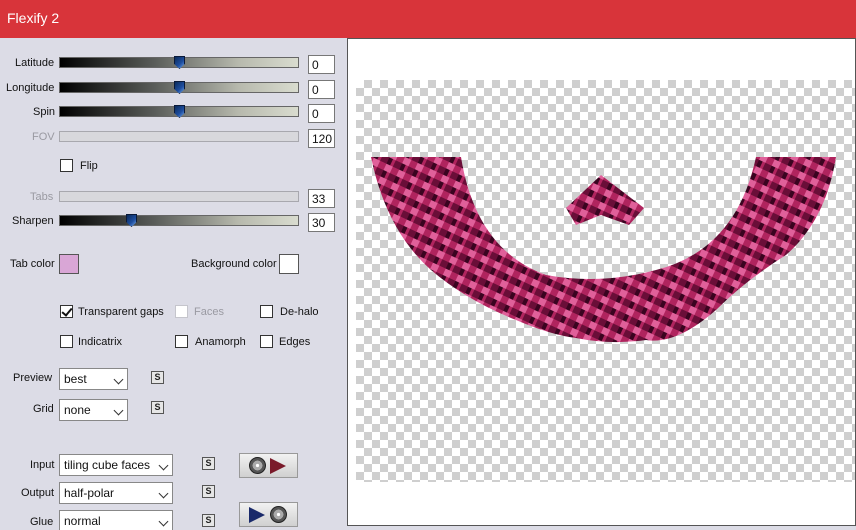 The width and height of the screenshot is (856, 530). I want to click on preview-select: best, so click(93, 379).